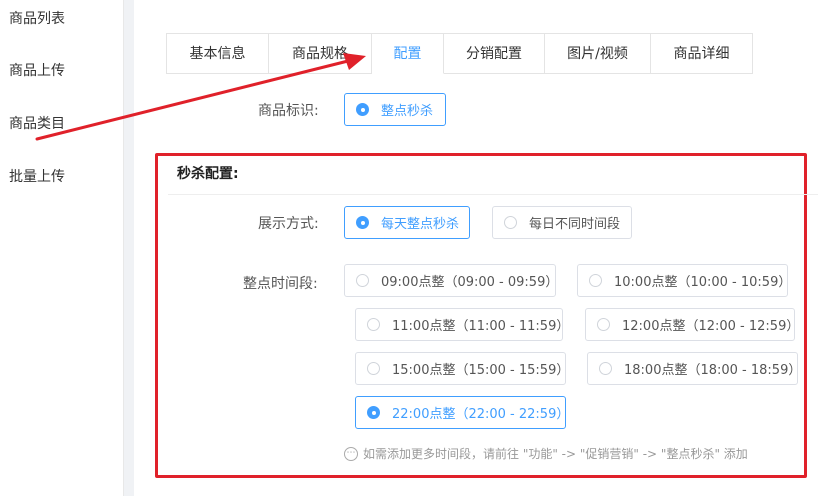 The width and height of the screenshot is (818, 496). Describe the element at coordinates (711, 326) in the screenshot. I see `radio-label: 12:00点整（12:00 - 12:59）` at that location.